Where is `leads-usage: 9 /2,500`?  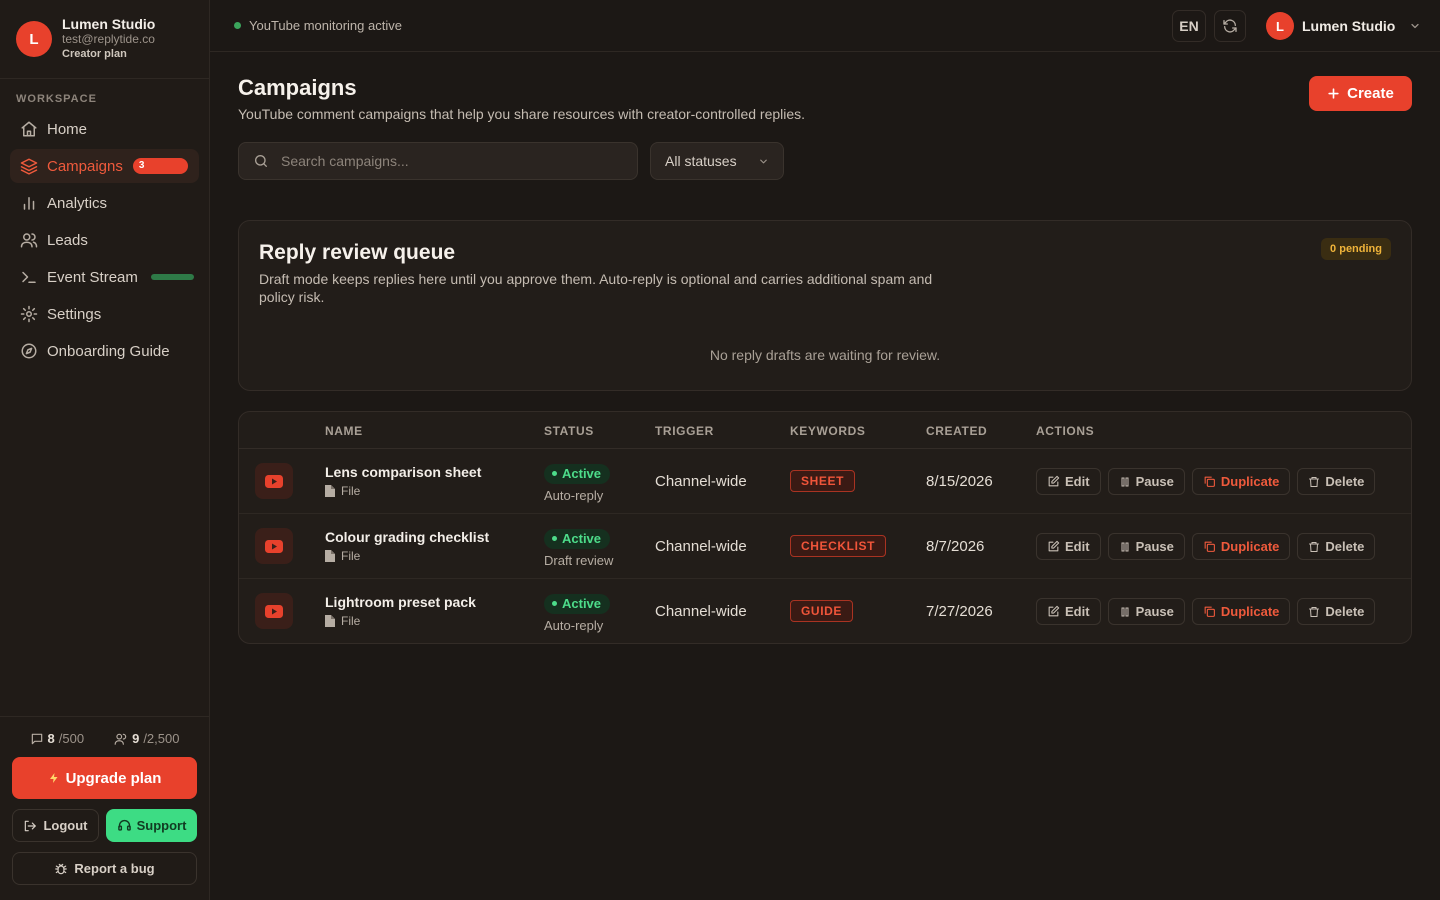
leads-usage: 9 /2,500 is located at coordinates (146, 738).